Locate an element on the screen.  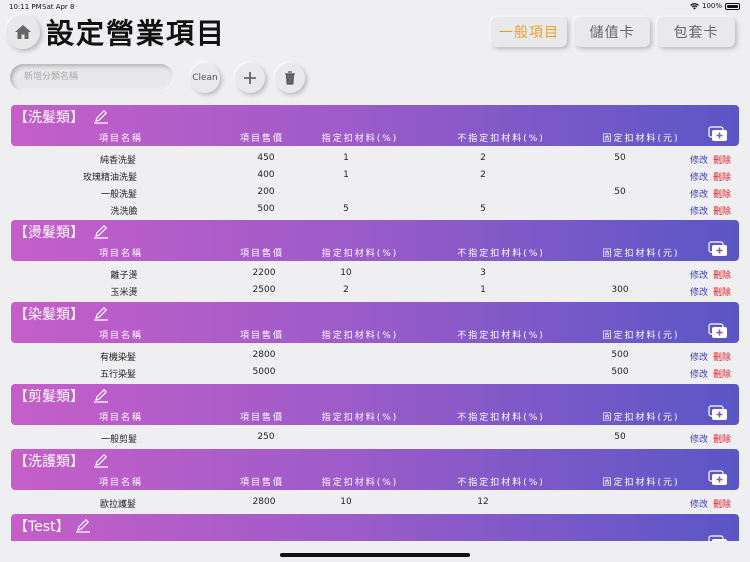
item-price: 200 is located at coordinates (266, 192).